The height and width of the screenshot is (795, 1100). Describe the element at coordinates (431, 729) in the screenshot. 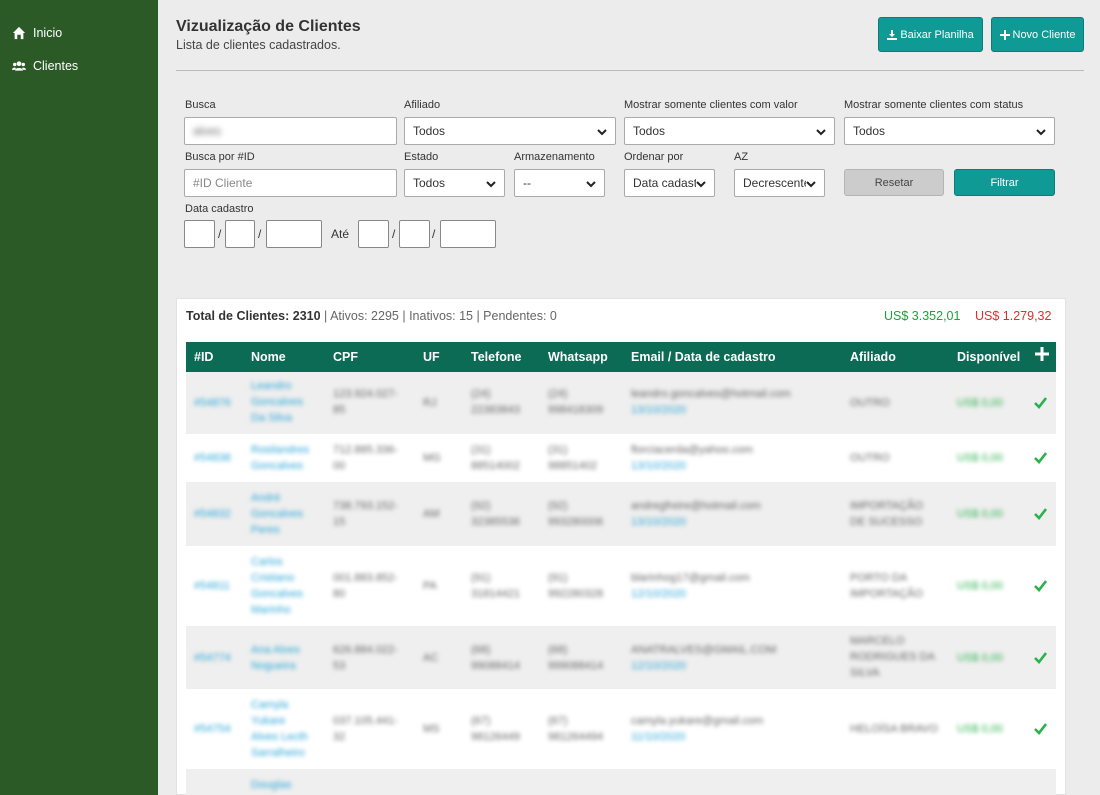

I see `client-uf: MS` at that location.